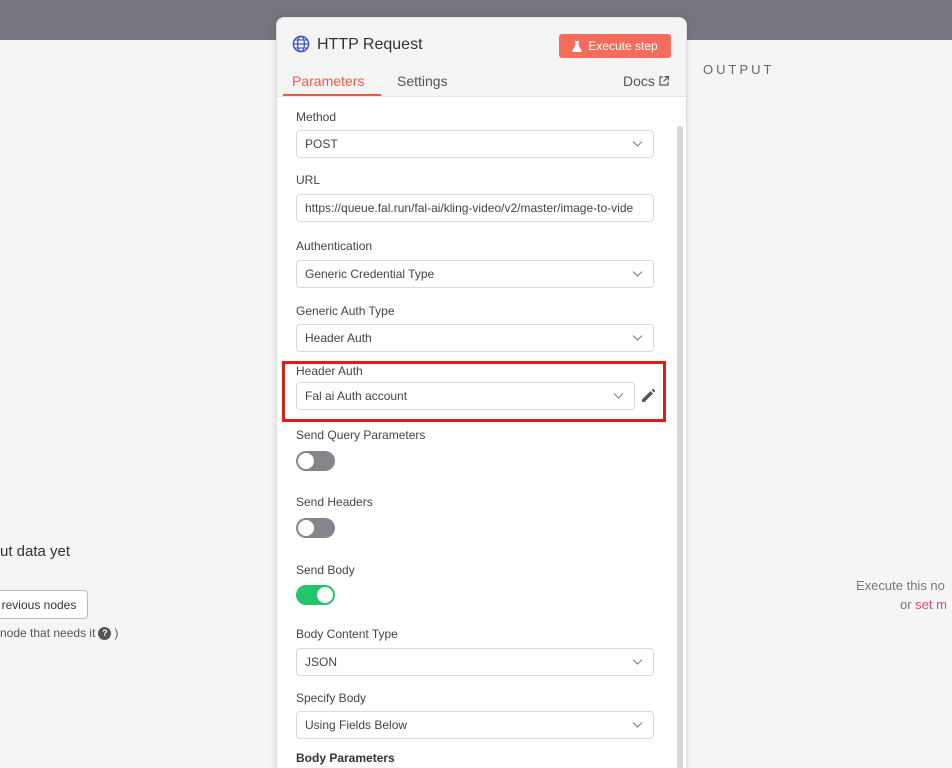  I want to click on globe-icon, so click(301, 44).